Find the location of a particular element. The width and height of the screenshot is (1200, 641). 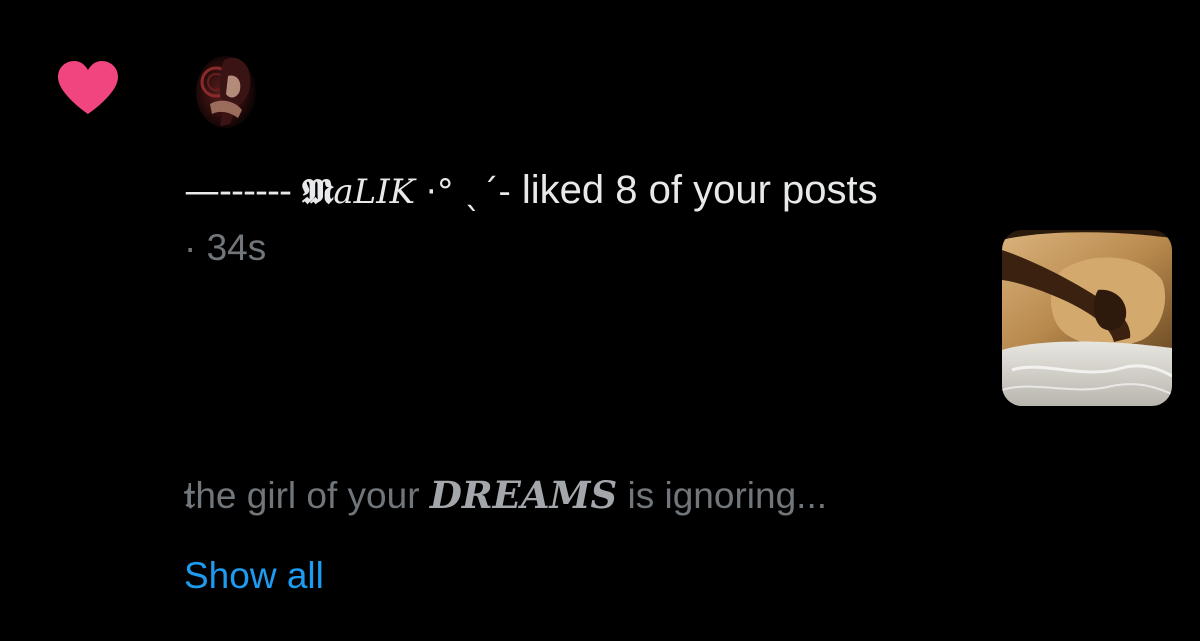

preview-text-emphasis: DREAMS is located at coordinates (523, 495).